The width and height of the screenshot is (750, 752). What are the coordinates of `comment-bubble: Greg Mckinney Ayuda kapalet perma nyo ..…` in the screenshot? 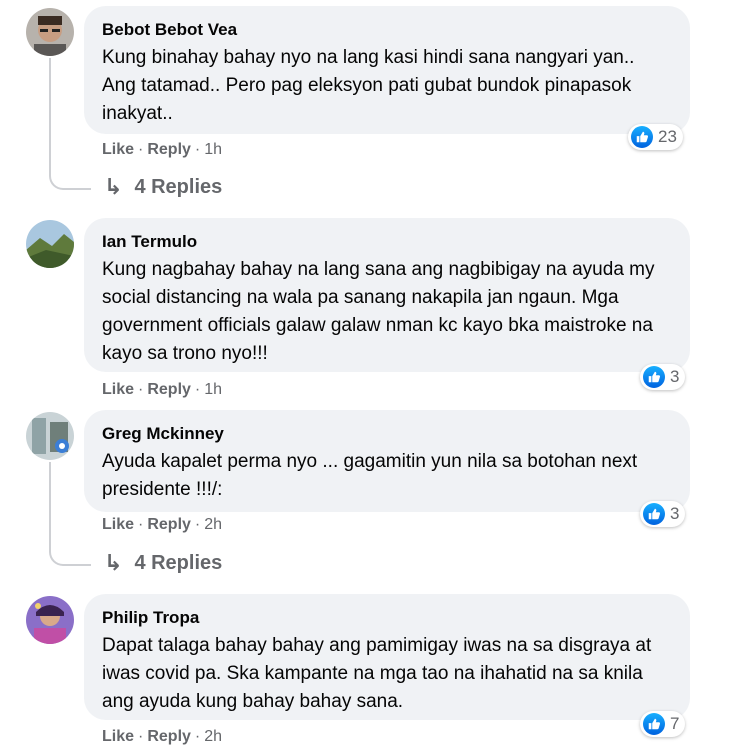 It's located at (387, 461).